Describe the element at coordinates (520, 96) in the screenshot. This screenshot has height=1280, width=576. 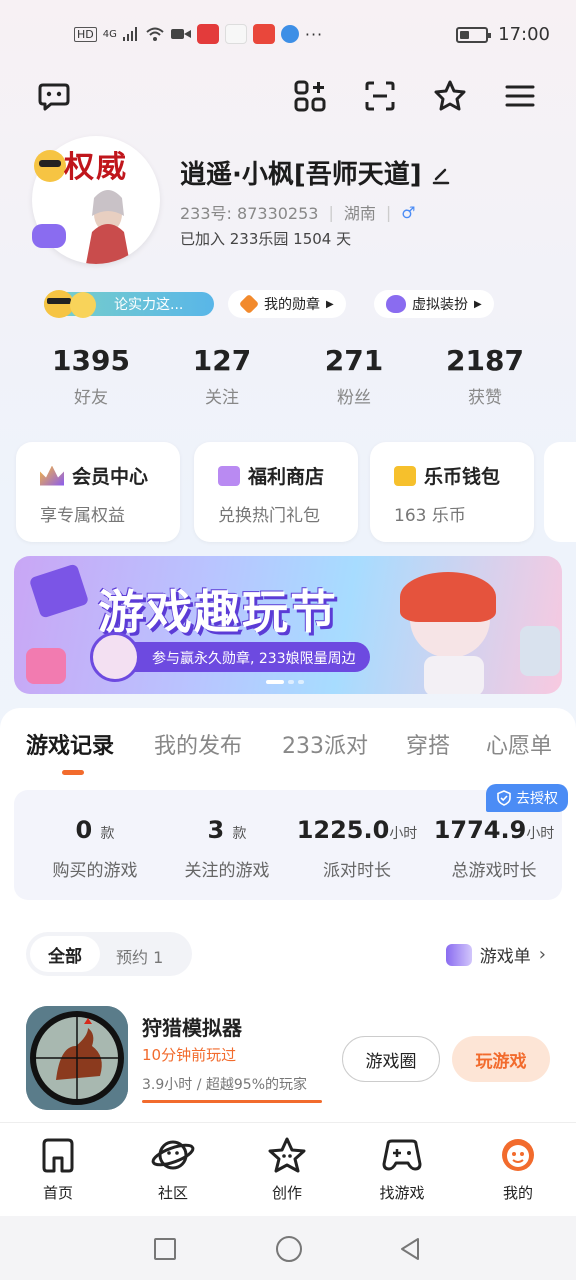
I see `menu-icon` at that location.